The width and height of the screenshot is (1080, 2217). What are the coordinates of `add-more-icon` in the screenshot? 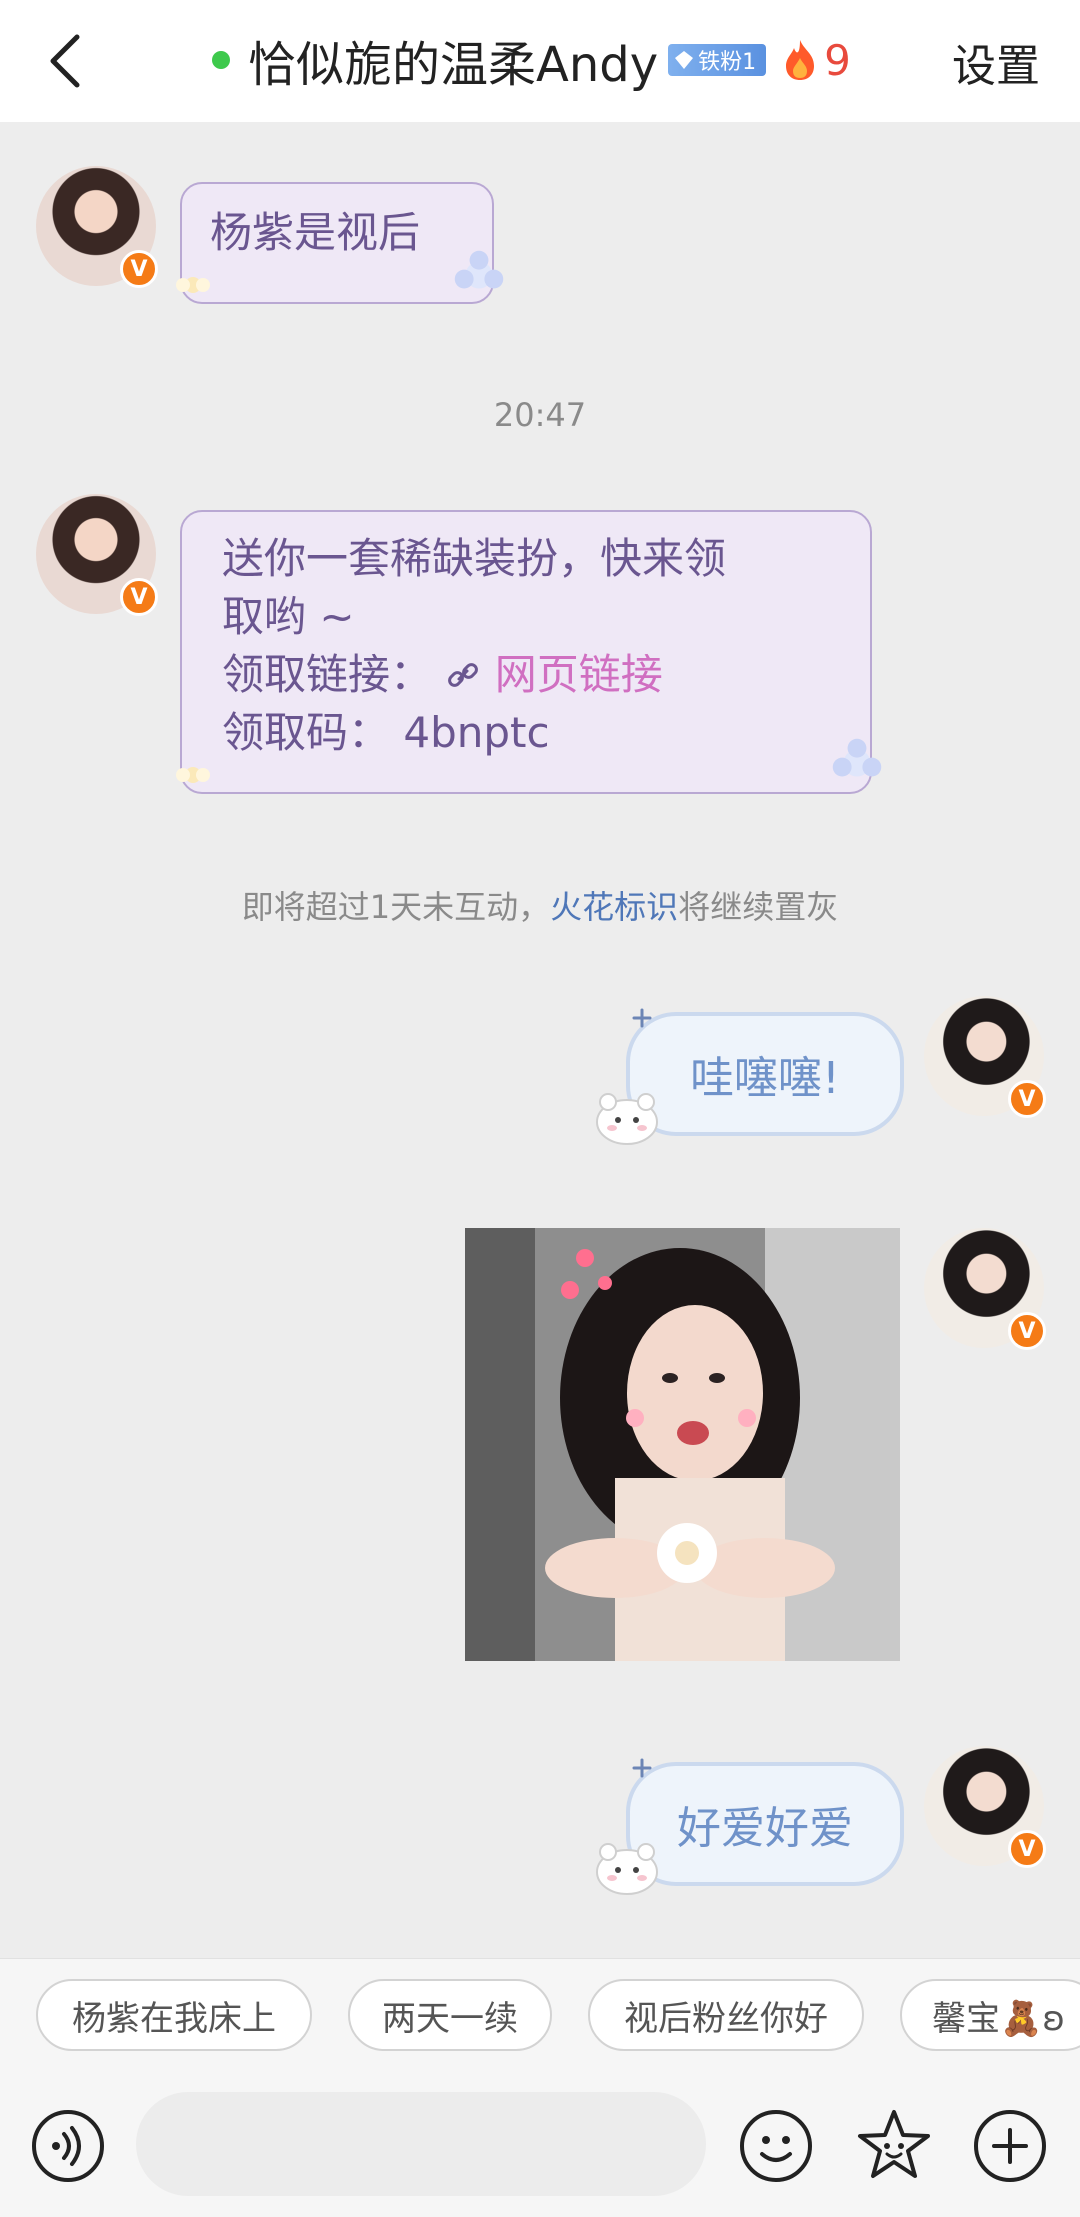 It's located at (1010, 2146).